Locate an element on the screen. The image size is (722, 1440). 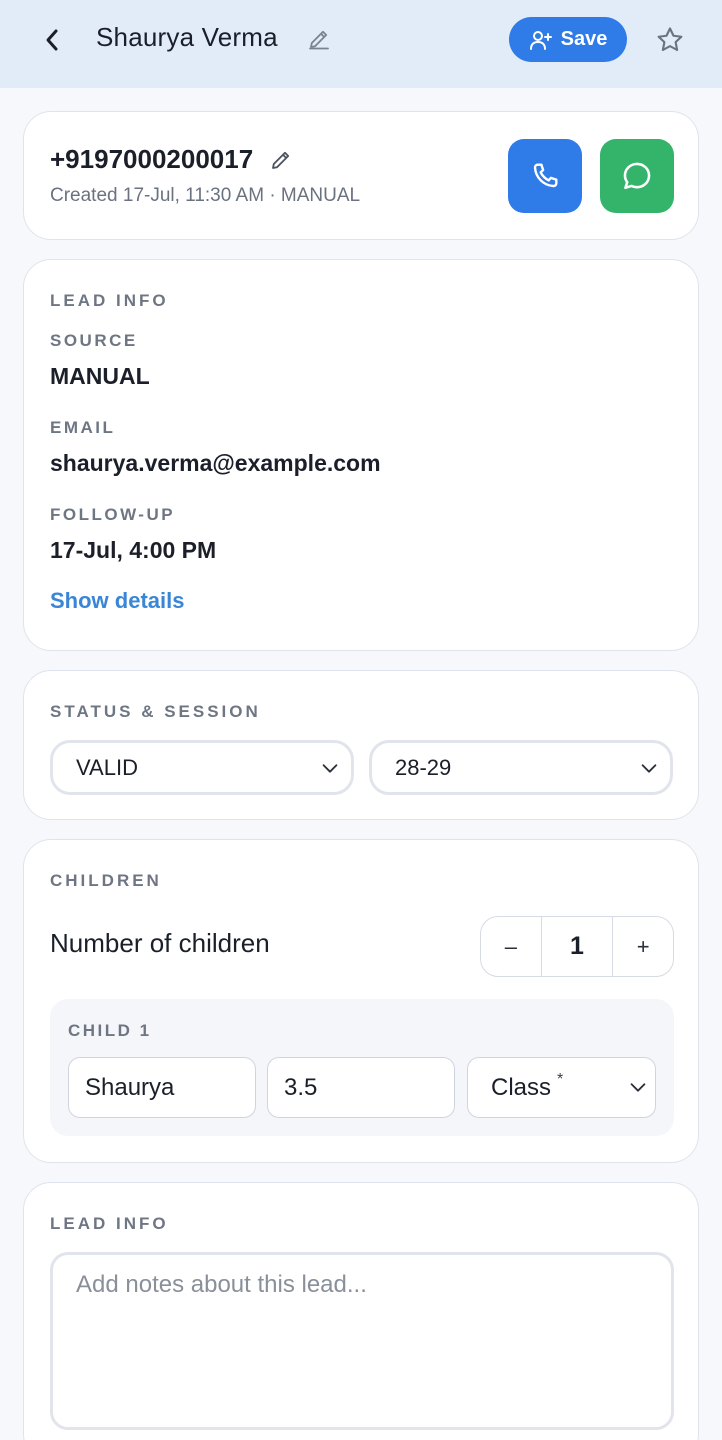
status-select-value: VALID is located at coordinates (107, 767).